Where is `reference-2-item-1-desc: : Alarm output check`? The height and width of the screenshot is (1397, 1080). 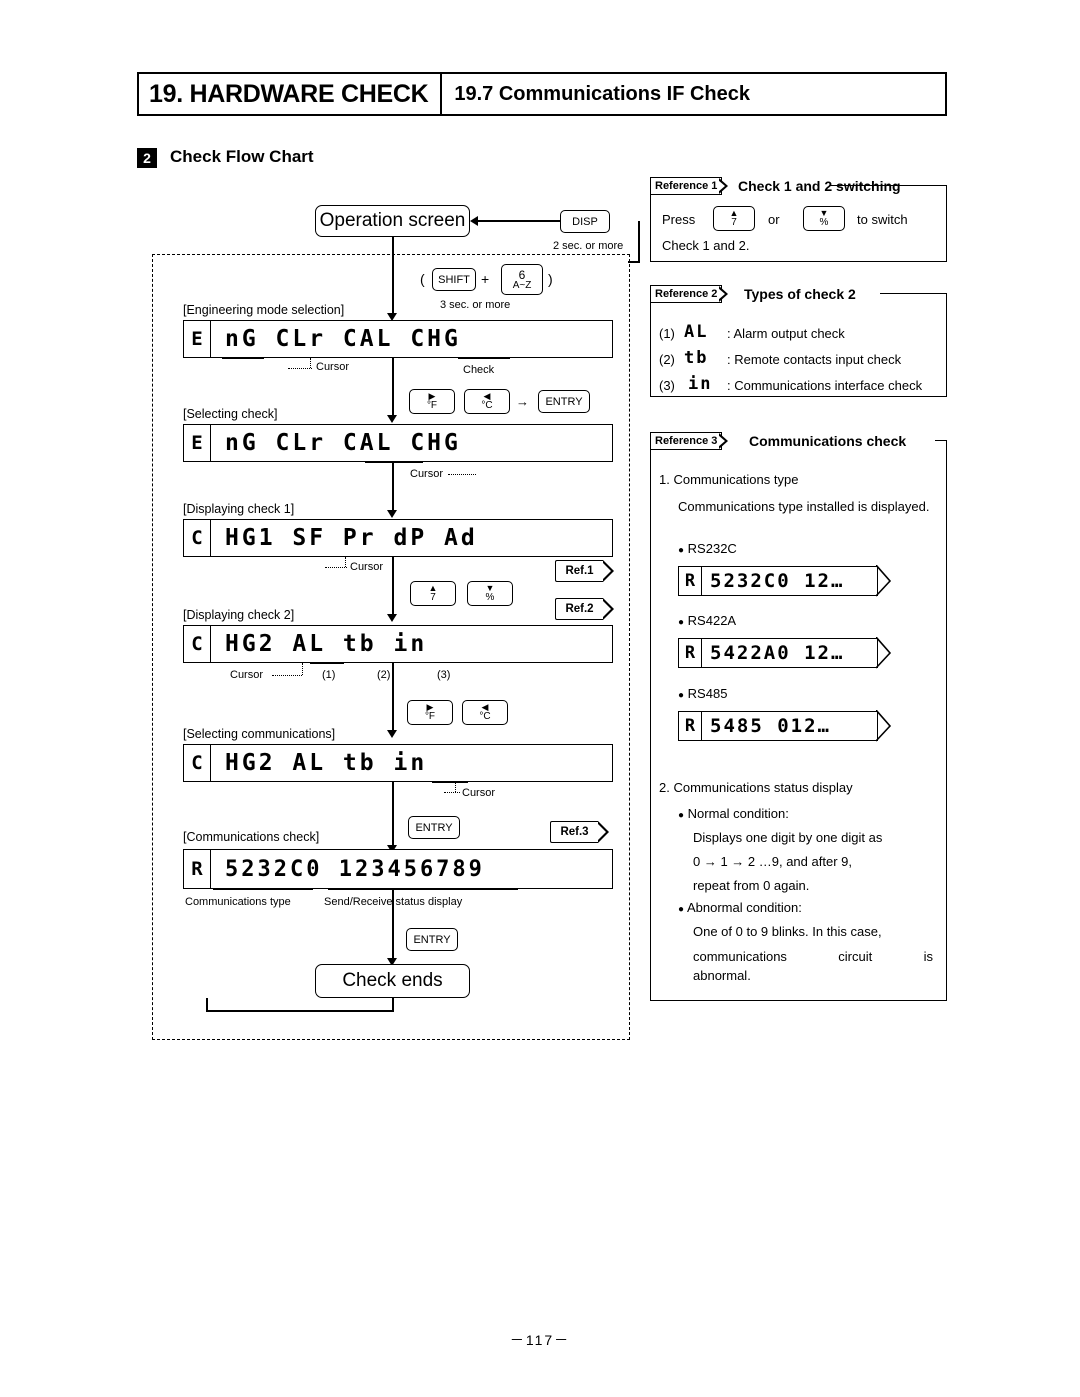 reference-2-item-1-desc: : Alarm output check is located at coordinates (786, 333).